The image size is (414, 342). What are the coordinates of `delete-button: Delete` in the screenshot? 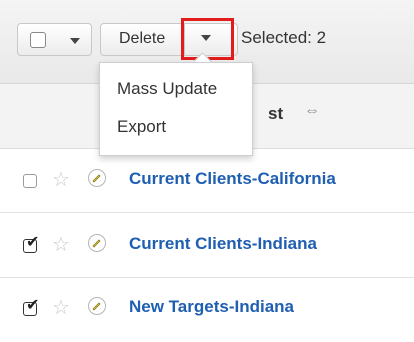 It's located at (142, 39).